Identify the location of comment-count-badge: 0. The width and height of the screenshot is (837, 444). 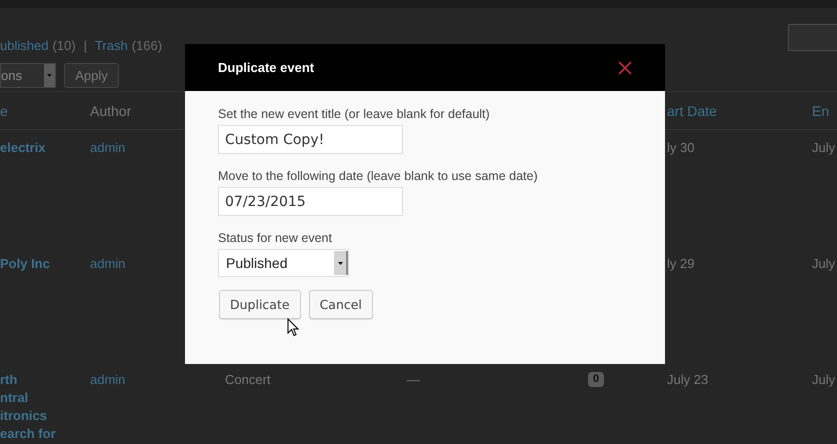
(596, 379).